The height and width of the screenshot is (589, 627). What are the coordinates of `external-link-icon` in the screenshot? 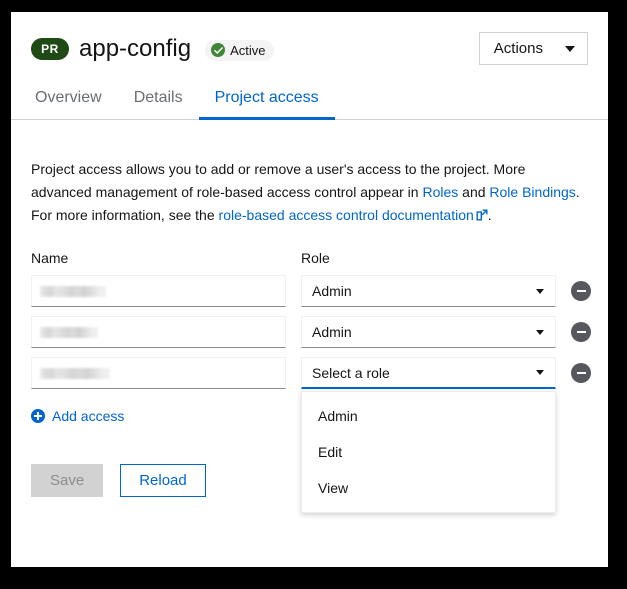 It's located at (482, 216).